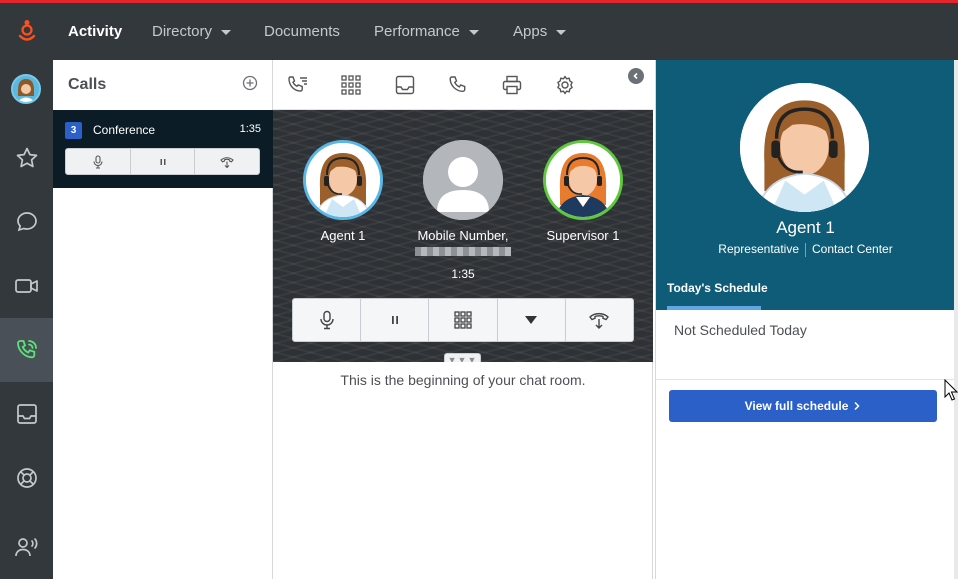 The height and width of the screenshot is (579, 958). I want to click on profile-role-line: Representative Contact Center, so click(805, 249).